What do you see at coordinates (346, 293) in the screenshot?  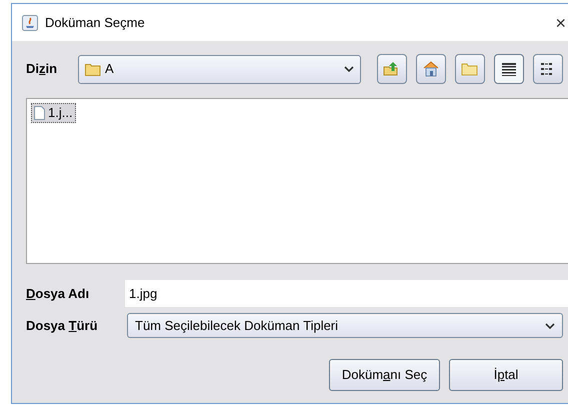 I see `file-name-field: 1.jpg` at bounding box center [346, 293].